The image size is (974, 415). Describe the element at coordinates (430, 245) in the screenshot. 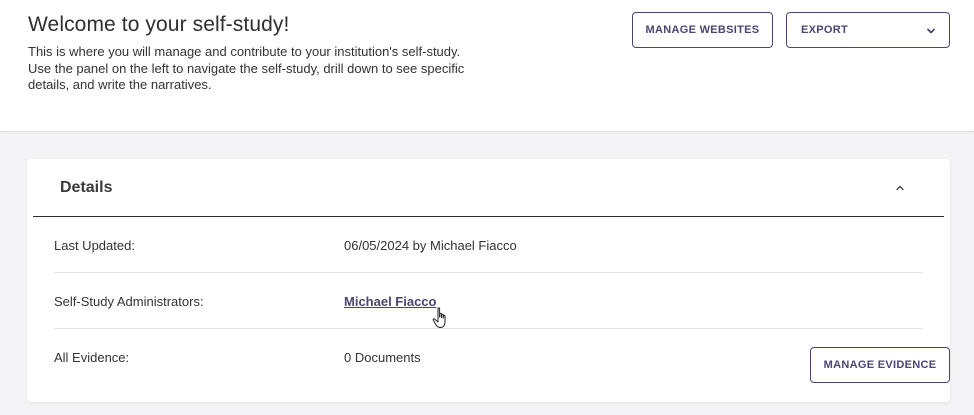

I see `last-updated-value: 06/05/2024 by Michael Fiacco` at that location.